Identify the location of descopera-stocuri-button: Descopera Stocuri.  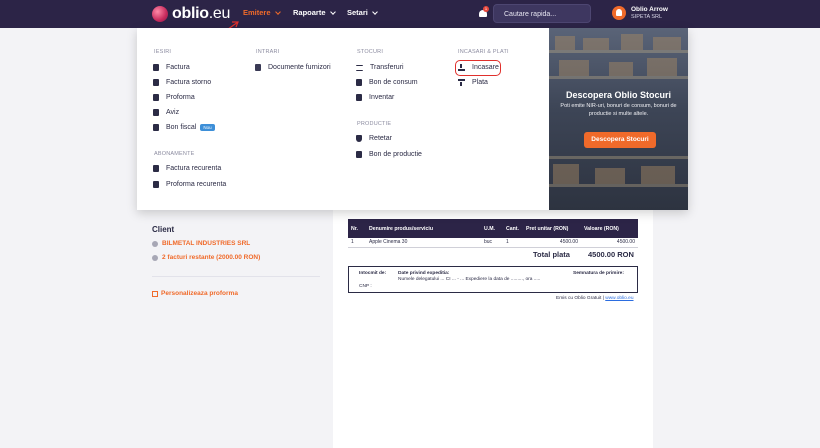
(620, 140).